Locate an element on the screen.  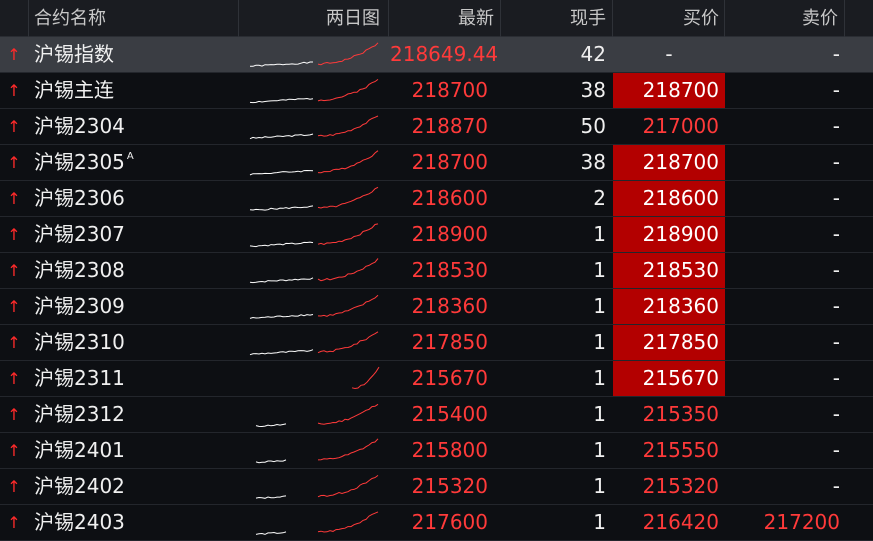
table-row: ↑ 沪锡2305 A 218700 38 218700- is located at coordinates (436, 163).